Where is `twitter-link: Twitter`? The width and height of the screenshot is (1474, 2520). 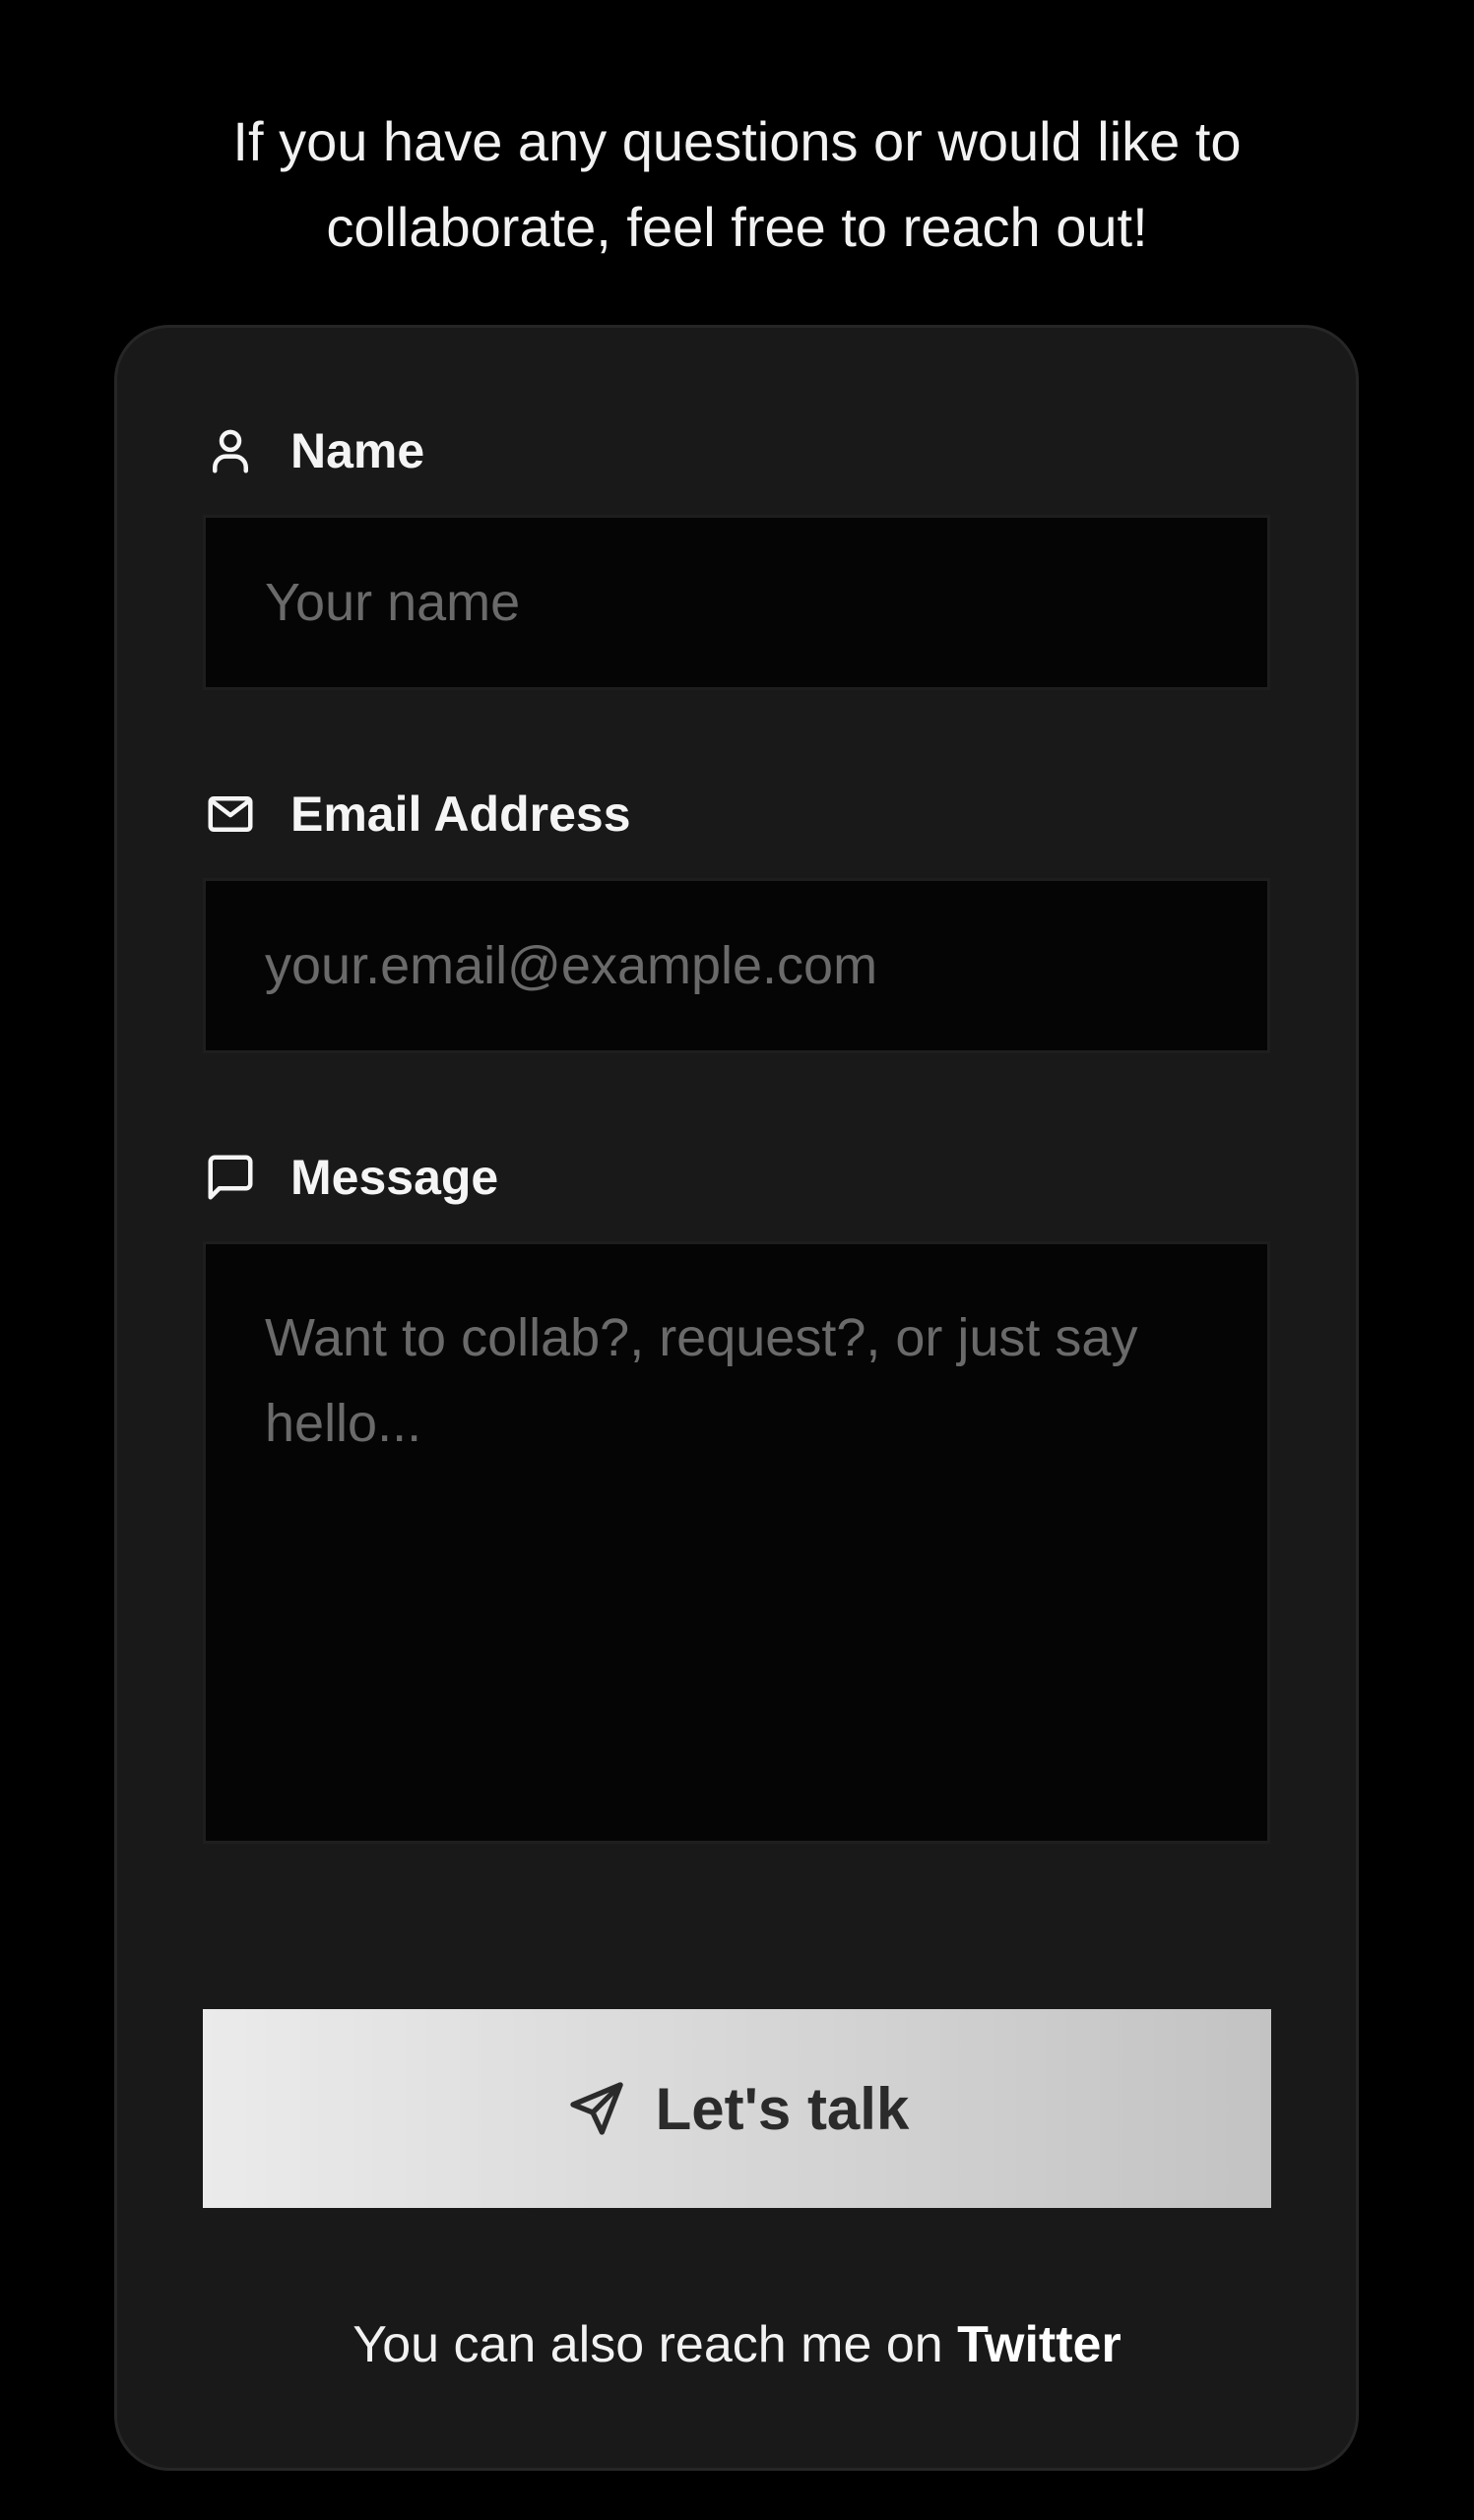
twitter-link: Twitter is located at coordinates (1040, 2344).